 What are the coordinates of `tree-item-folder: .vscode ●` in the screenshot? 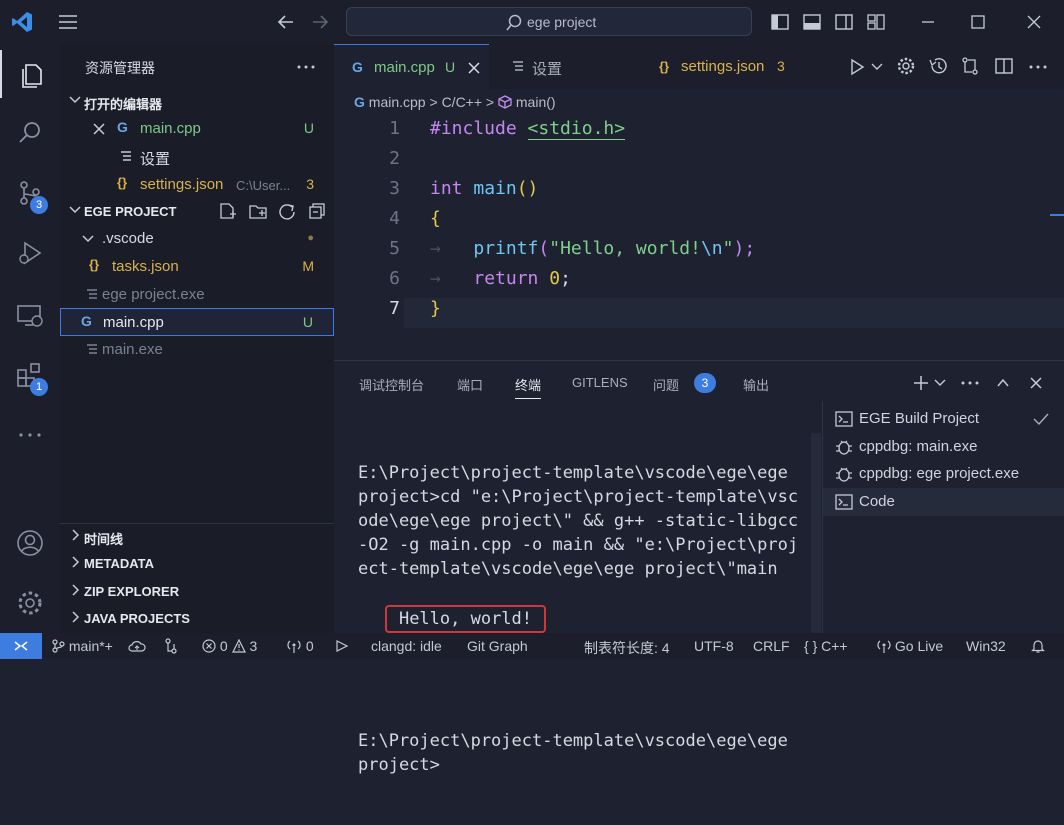 It's located at (197, 239).